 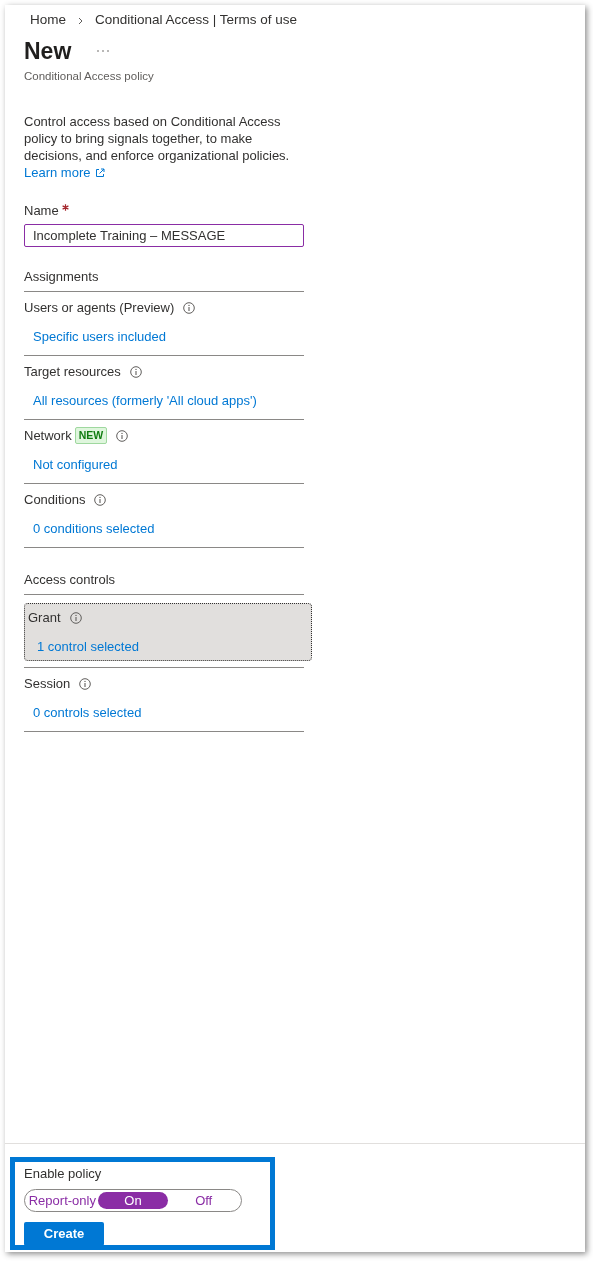 I want to click on new-badge: NEW, so click(x=91, y=436).